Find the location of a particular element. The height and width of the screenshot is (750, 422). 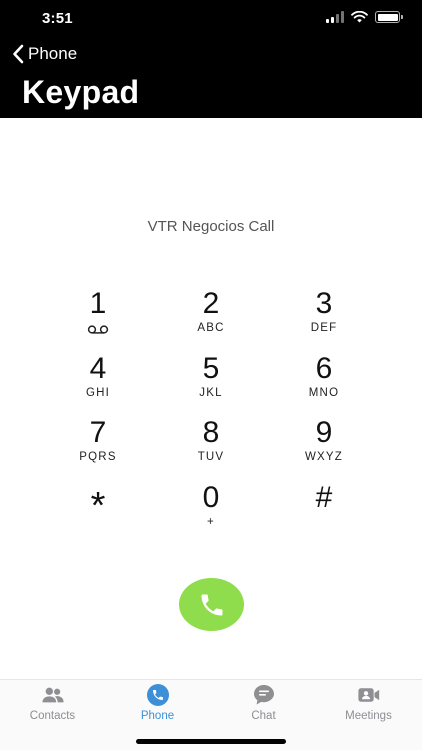

chat-icon is located at coordinates (264, 695).